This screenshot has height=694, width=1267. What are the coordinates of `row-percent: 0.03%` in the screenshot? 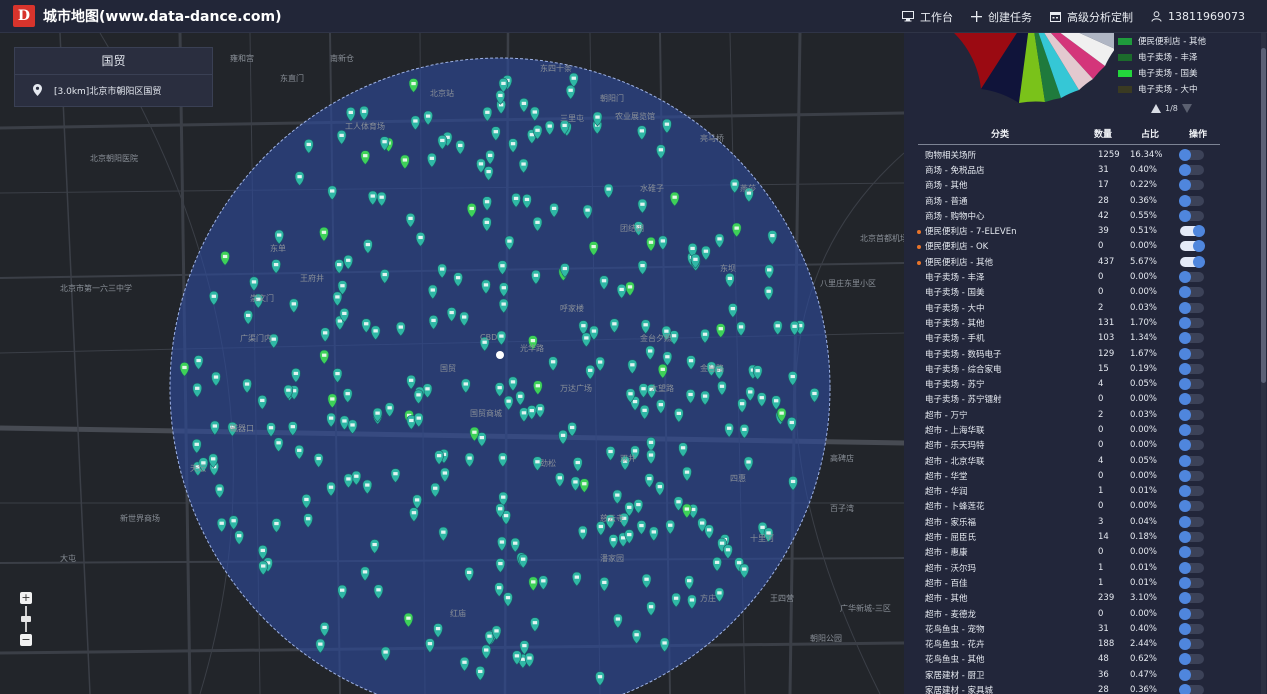 It's located at (1144, 307).